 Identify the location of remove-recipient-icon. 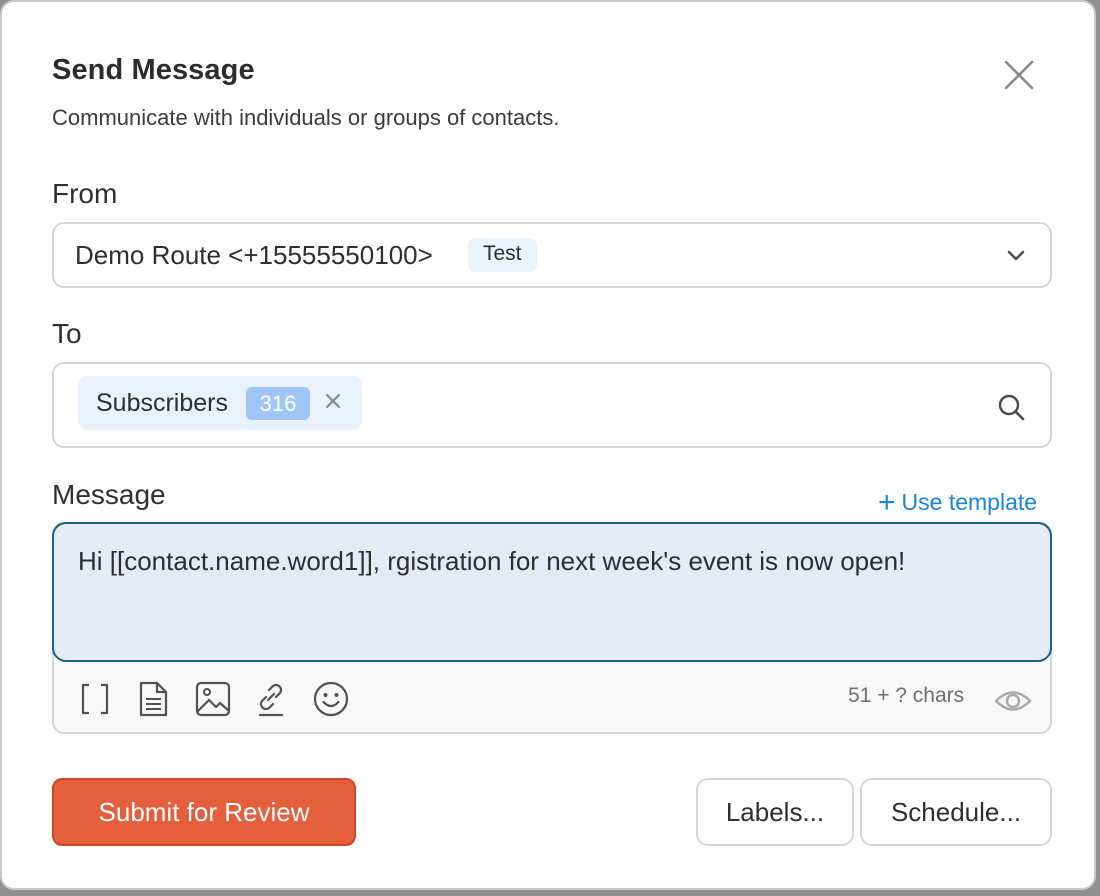
(334, 402).